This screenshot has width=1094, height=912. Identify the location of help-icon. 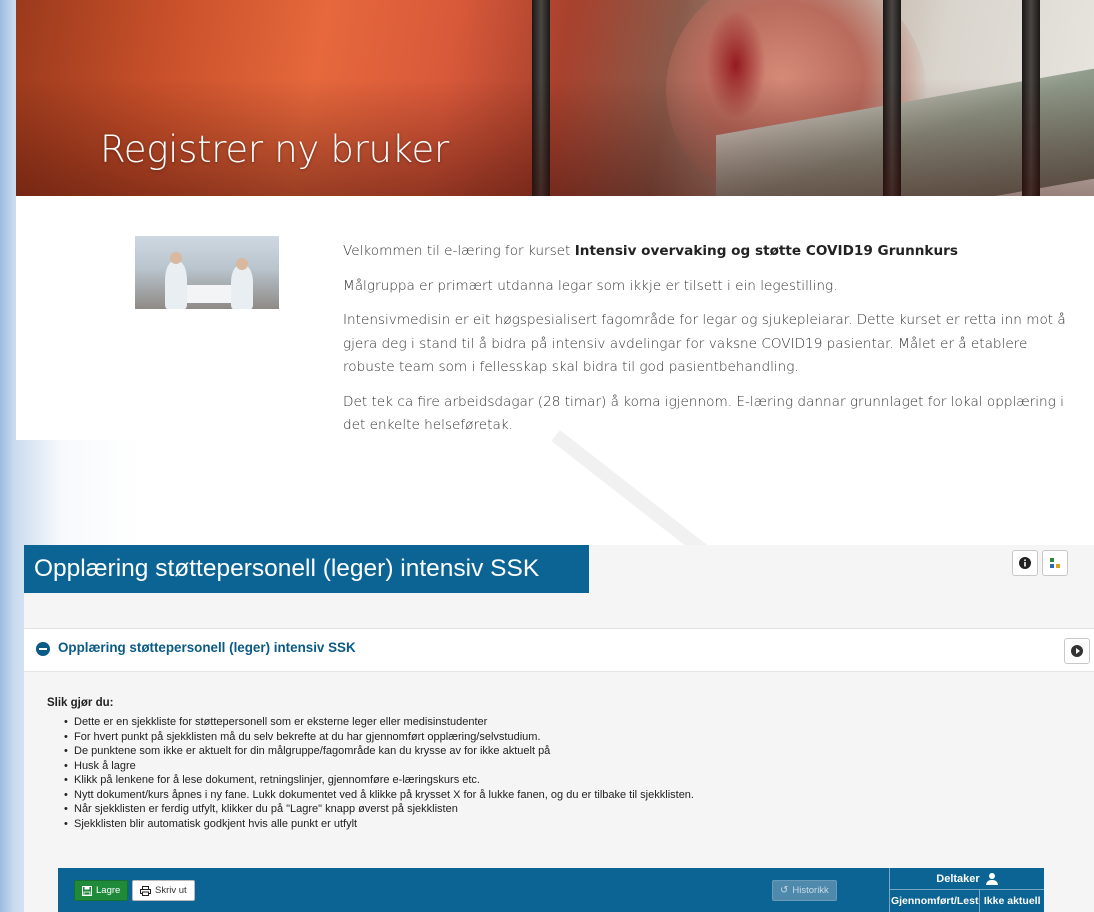
(1055, 563).